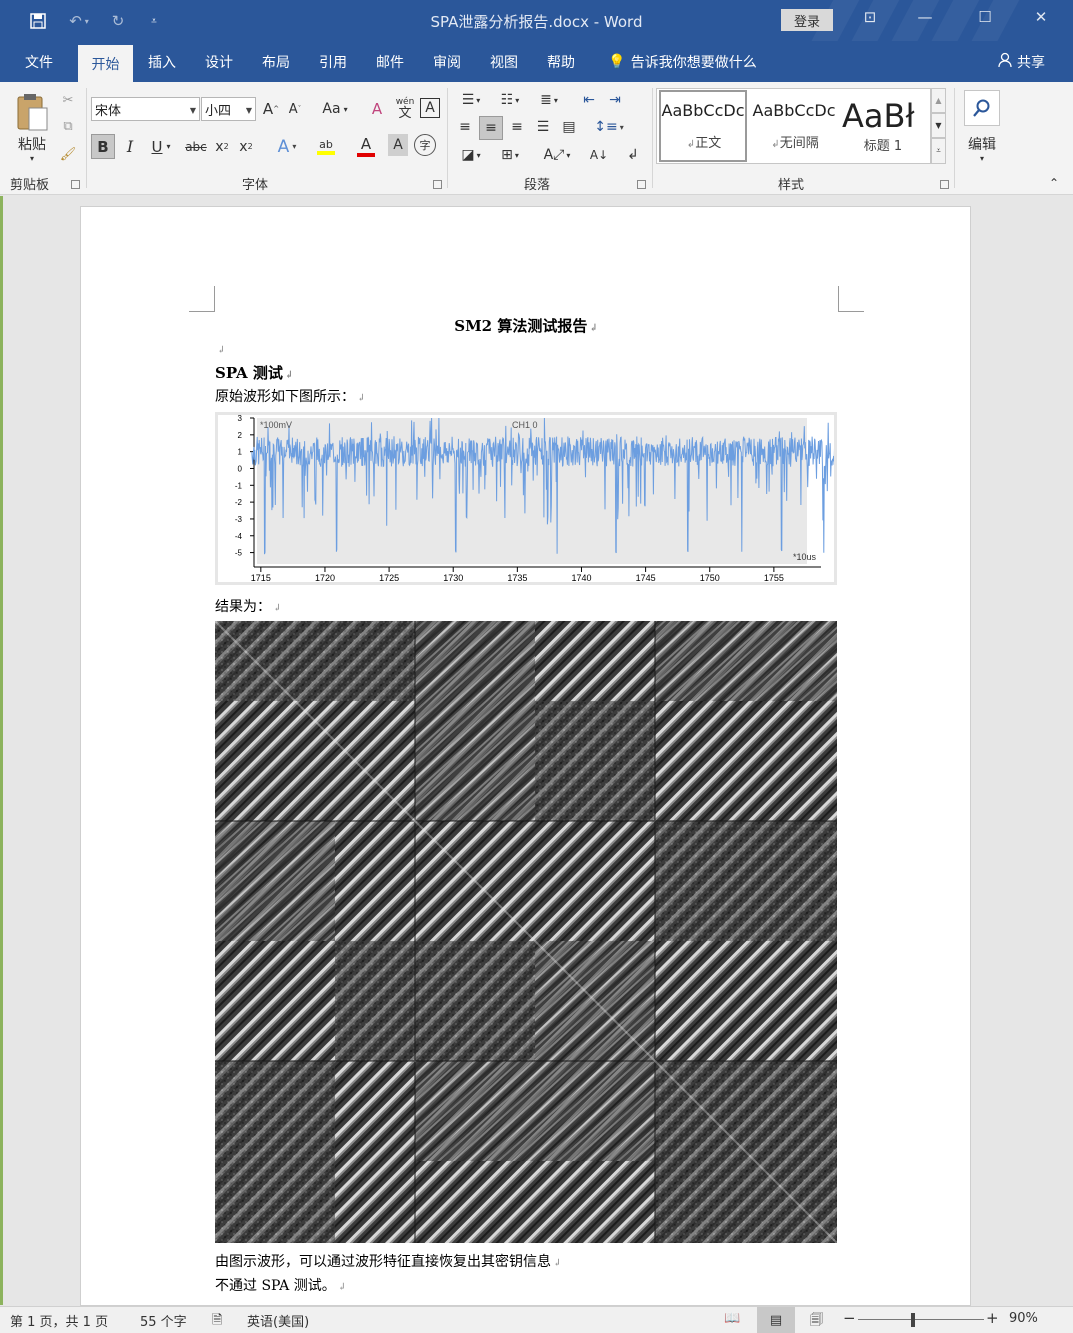  I want to click on close-icon: ✕, so click(1041, 17).